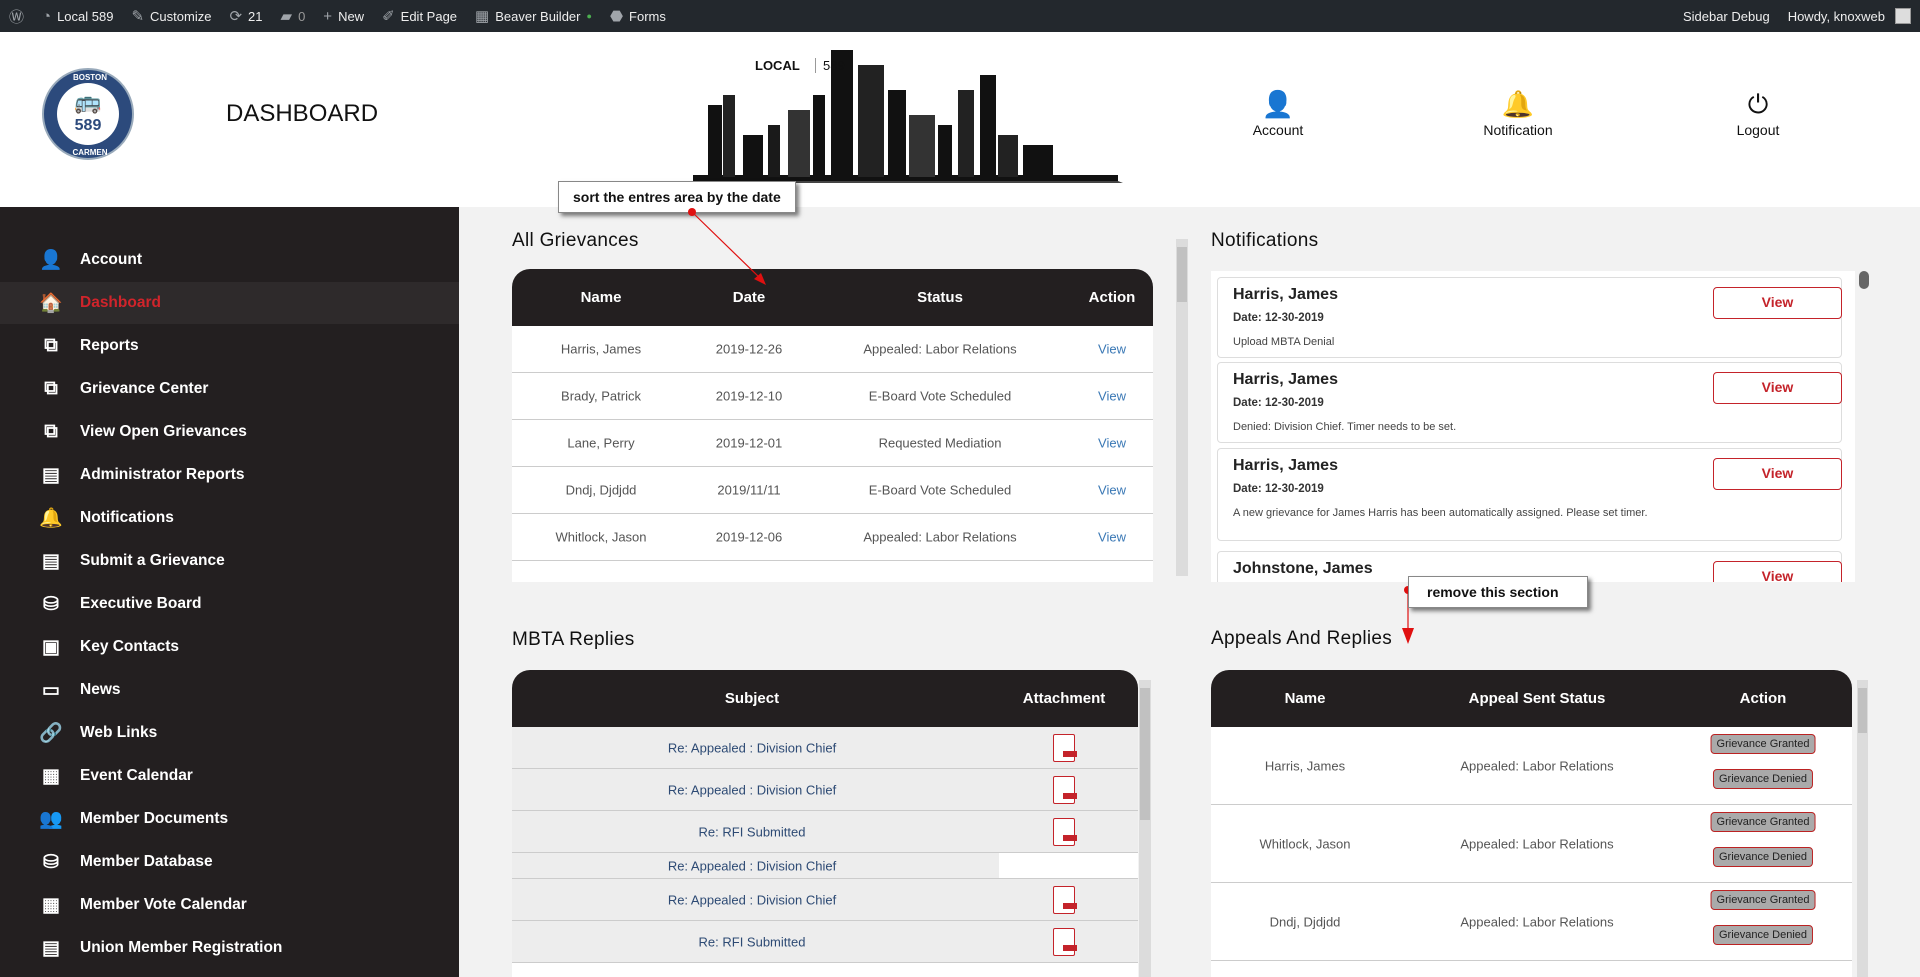 The image size is (1920, 977). What do you see at coordinates (85, 16) in the screenshot?
I see `label: Local 589` at bounding box center [85, 16].